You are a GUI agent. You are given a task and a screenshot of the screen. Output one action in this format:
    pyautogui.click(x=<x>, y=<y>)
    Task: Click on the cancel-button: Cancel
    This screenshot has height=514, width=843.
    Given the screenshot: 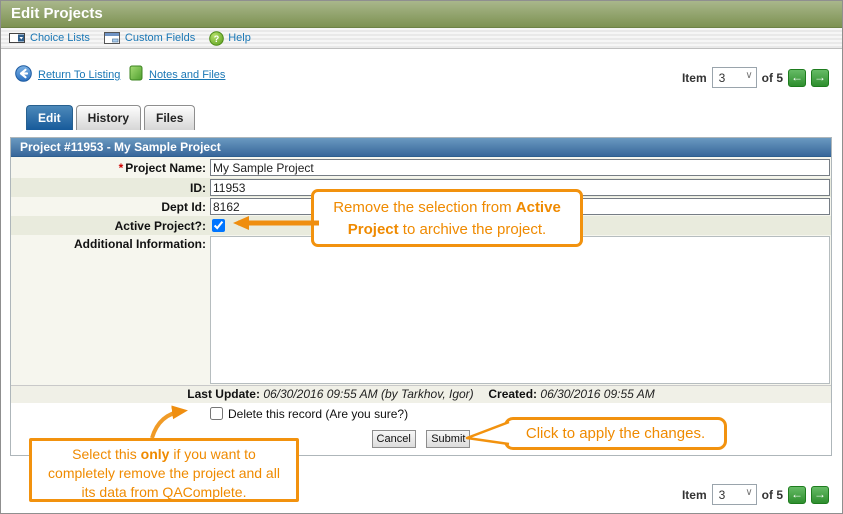 What is the action you would take?
    pyautogui.click(x=393, y=439)
    